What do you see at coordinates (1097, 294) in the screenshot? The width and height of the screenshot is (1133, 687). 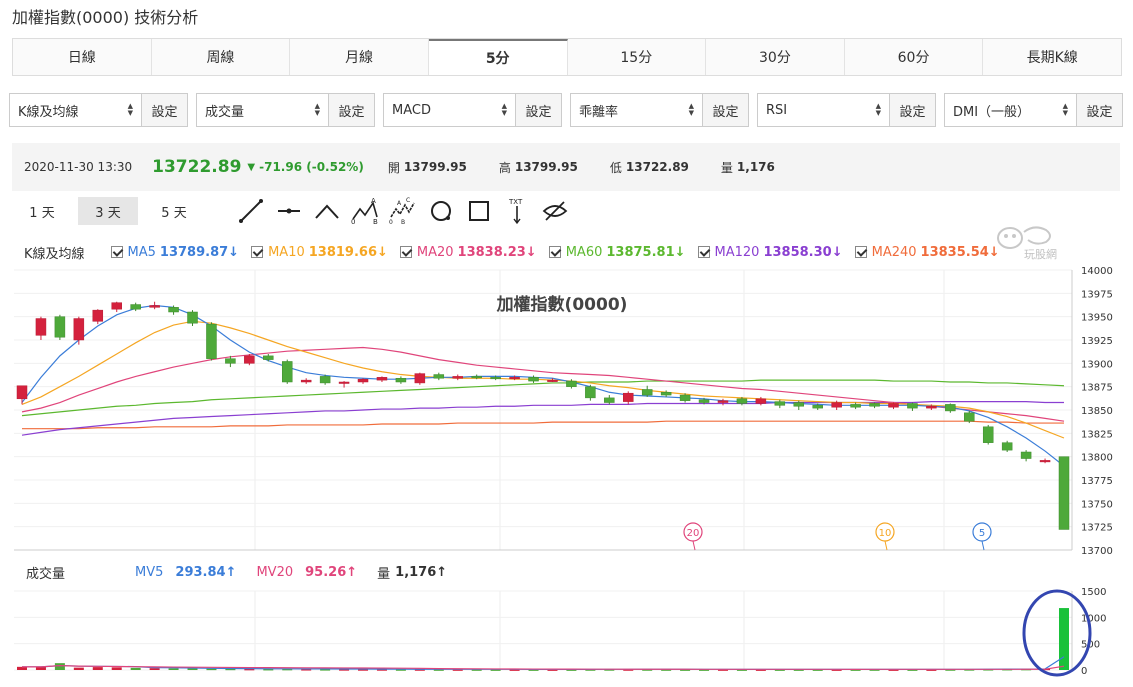 I see `y-tick-label: 13975` at bounding box center [1097, 294].